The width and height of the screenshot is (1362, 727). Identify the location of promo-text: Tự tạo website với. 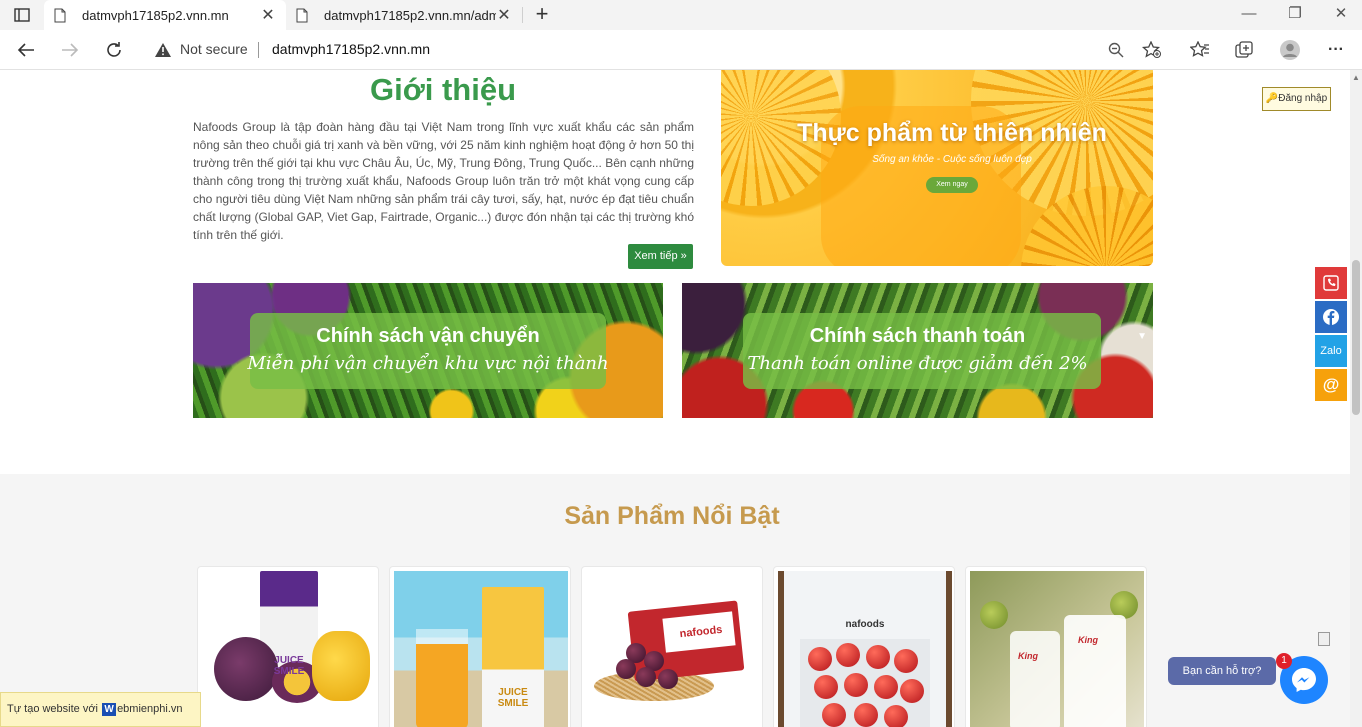
(54, 709).